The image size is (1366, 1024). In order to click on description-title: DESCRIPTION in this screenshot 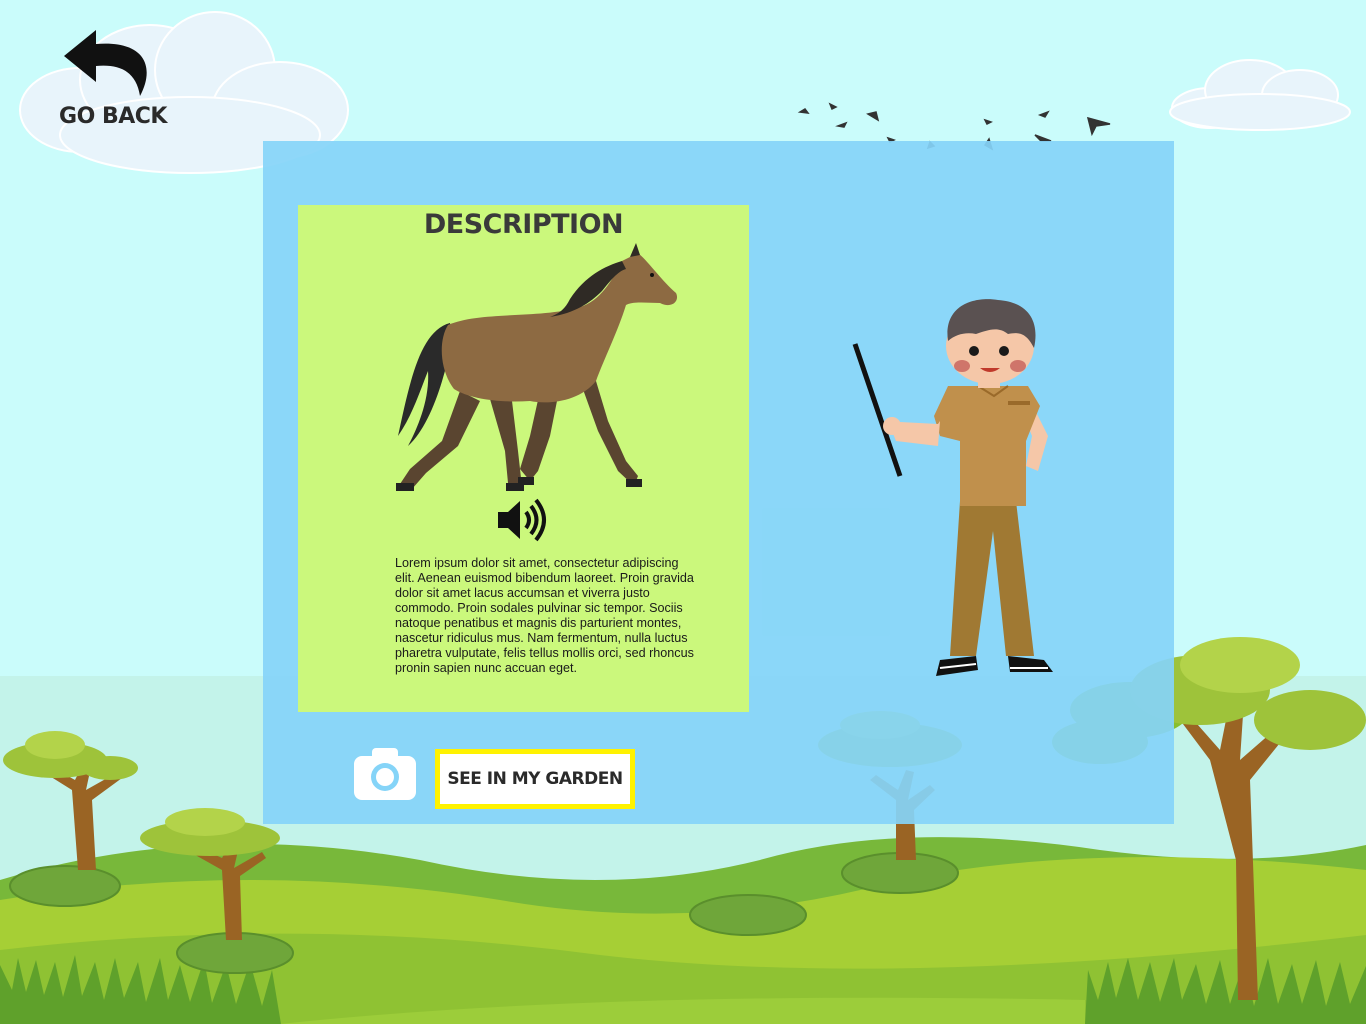, I will do `click(523, 224)`.